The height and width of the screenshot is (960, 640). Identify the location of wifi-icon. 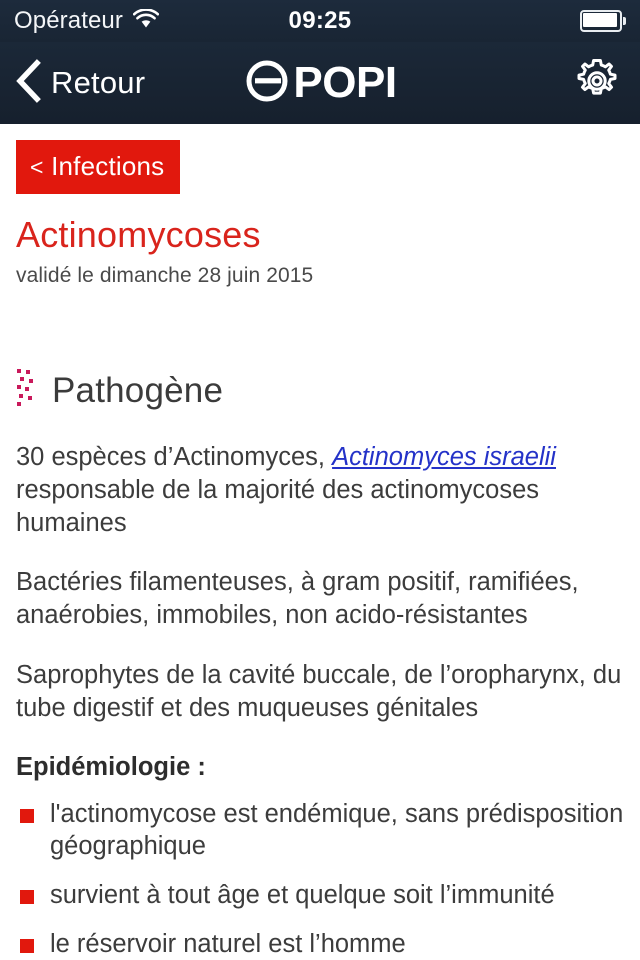
(146, 20).